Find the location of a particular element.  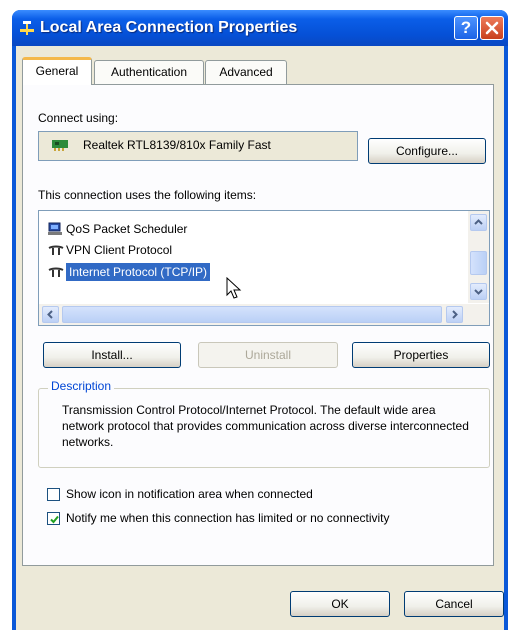

show-icon-checkbox is located at coordinates (53, 494).